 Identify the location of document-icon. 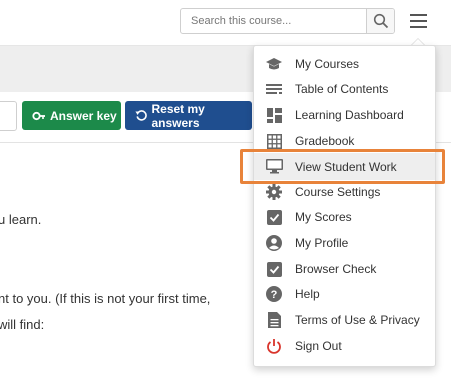
(274, 320).